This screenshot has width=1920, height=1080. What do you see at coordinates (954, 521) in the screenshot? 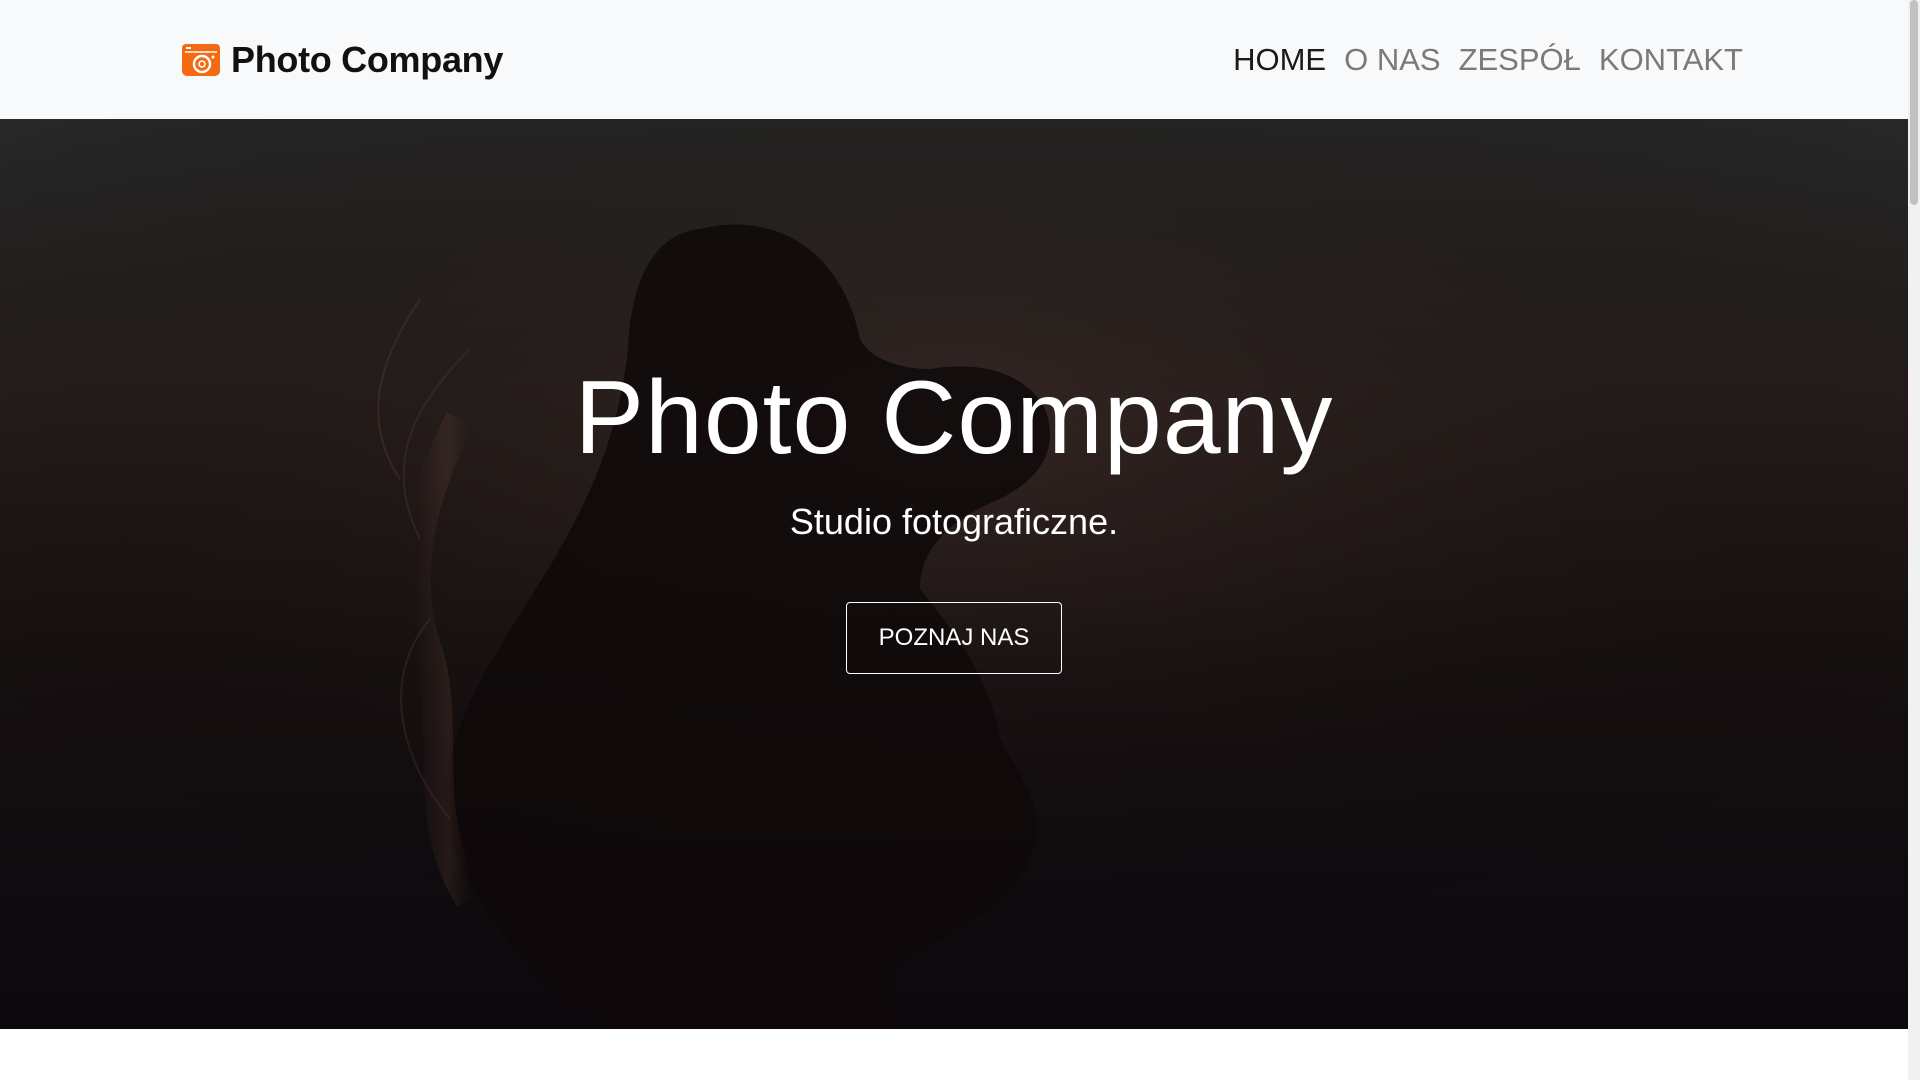
I see `hero-subtitle: Studio fotograficzne.` at bounding box center [954, 521].